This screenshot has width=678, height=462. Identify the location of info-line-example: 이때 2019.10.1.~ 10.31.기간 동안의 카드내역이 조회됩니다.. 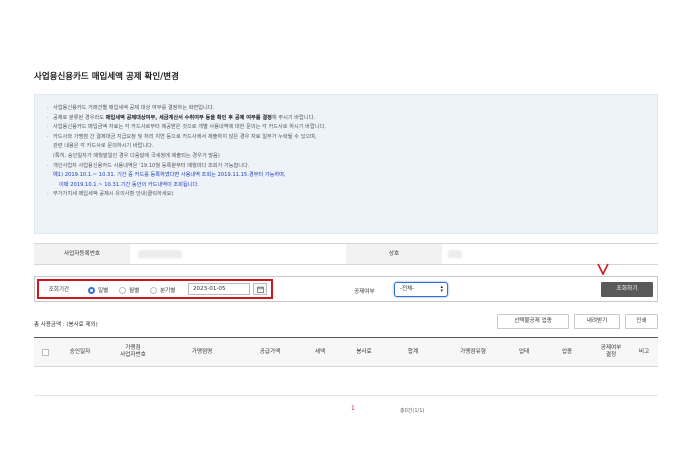
(129, 184).